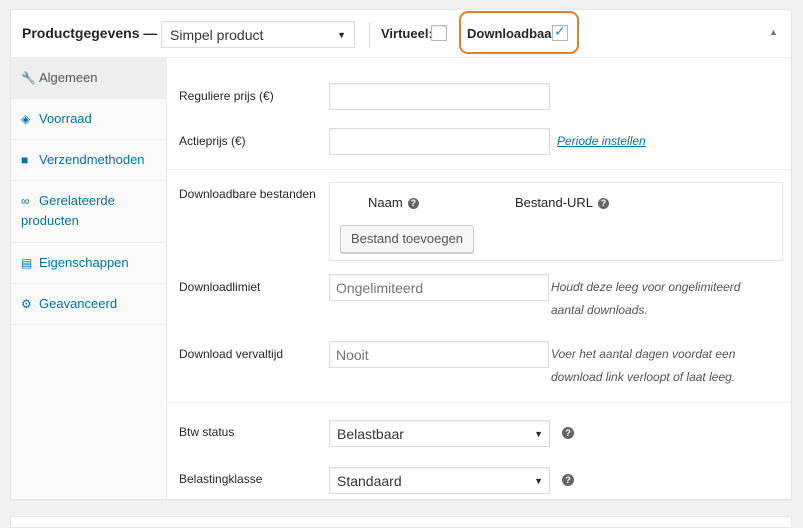 Image resolution: width=803 pixels, height=528 pixels. I want to click on tab-general: 🔧 Algemeen, so click(88, 78).